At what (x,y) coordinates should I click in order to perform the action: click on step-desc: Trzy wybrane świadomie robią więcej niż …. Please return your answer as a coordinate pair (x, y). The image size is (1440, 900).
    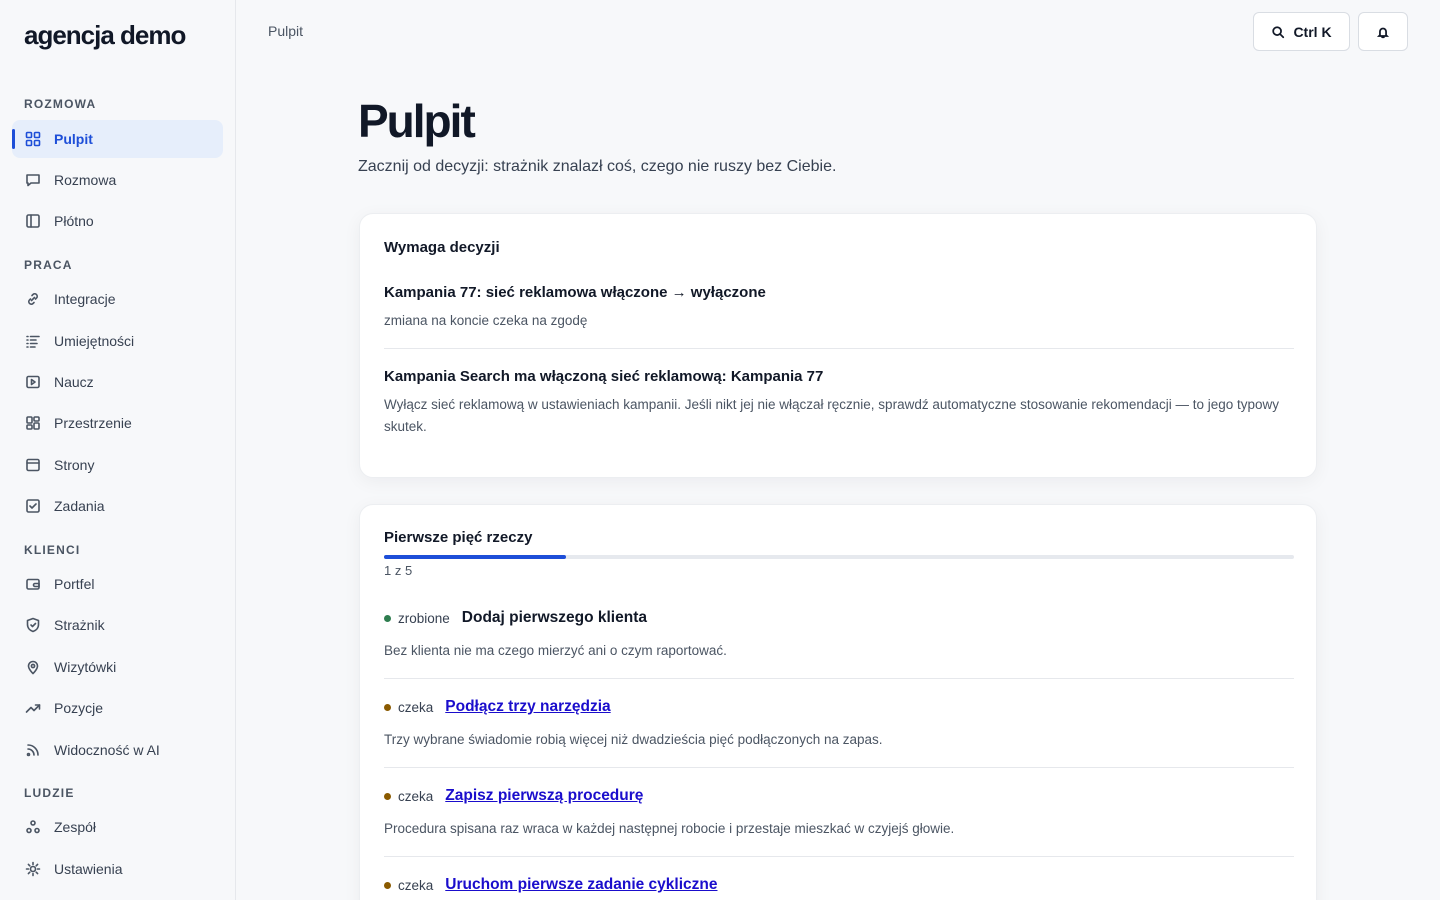
    Looking at the image, I should click on (633, 739).